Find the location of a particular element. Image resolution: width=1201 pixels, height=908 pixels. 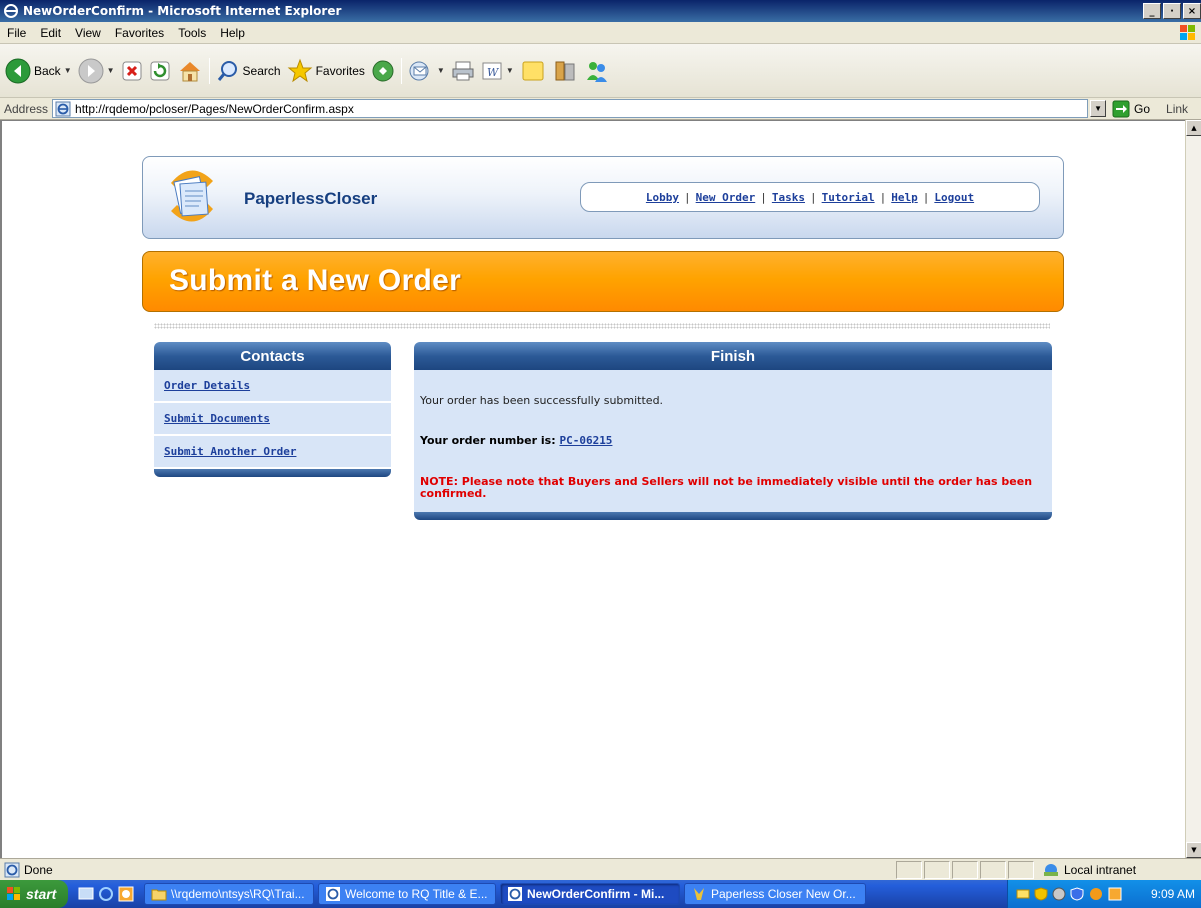

page-done-icon is located at coordinates (12, 869).